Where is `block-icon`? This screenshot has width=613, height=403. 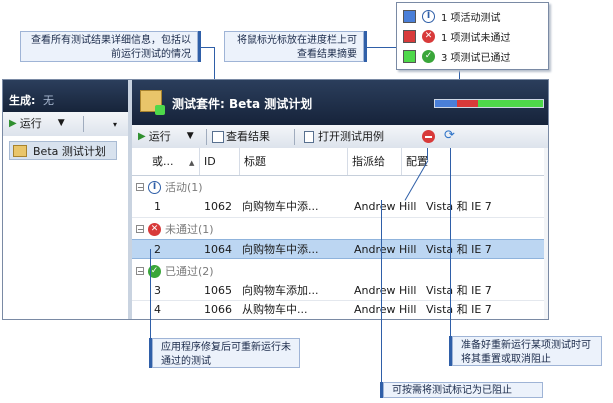
block-icon is located at coordinates (428, 136).